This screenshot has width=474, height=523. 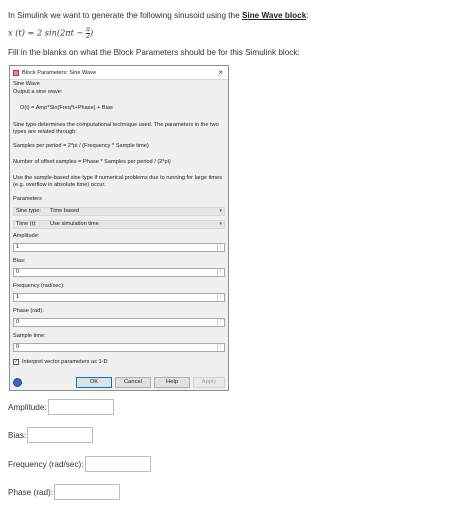 I want to click on help-globe-icon, so click(x=17, y=382).